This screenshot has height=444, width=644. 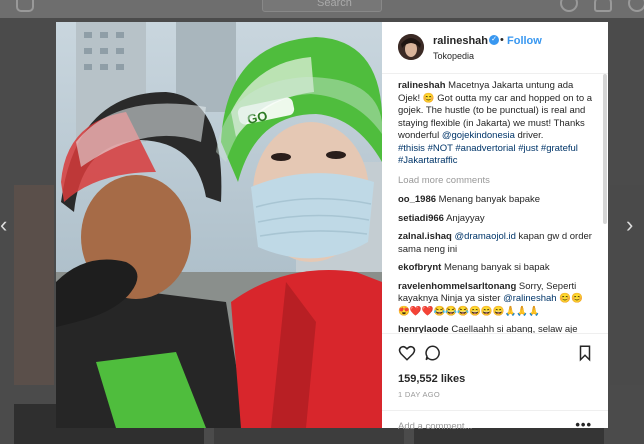 I want to click on avatar-image, so click(x=411, y=47).